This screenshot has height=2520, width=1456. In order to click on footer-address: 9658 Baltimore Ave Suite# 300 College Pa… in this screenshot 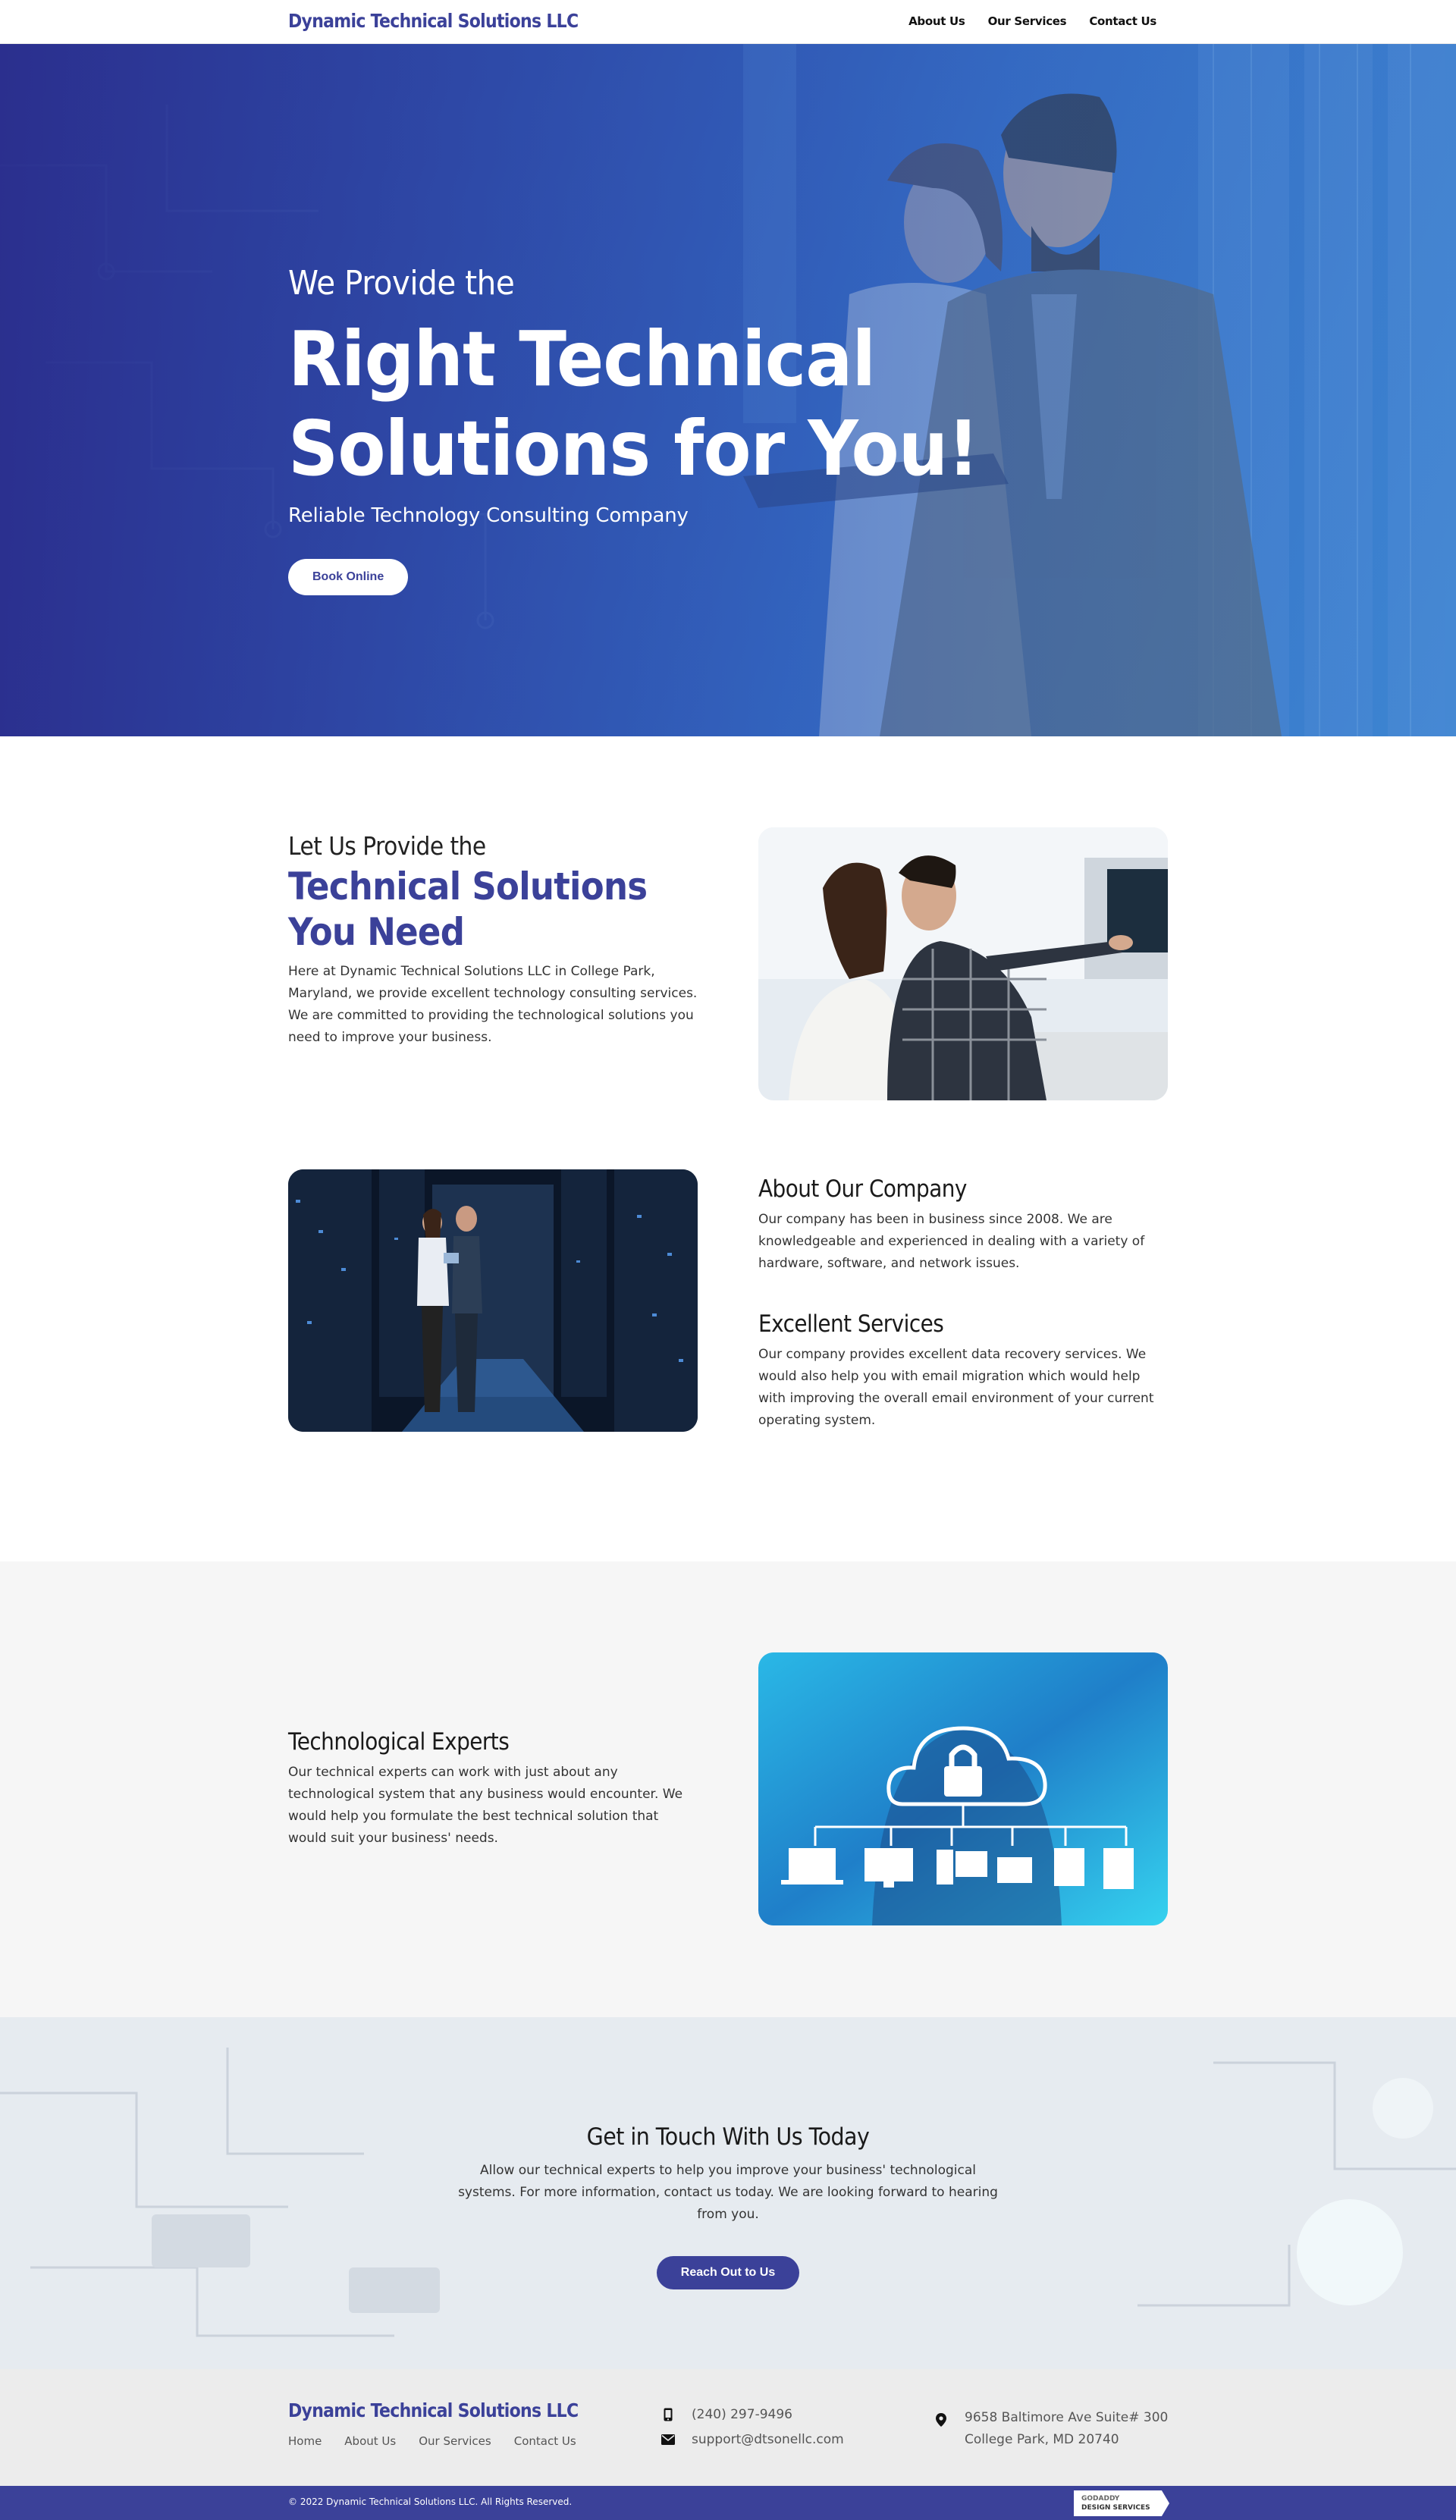, I will do `click(1051, 2429)`.